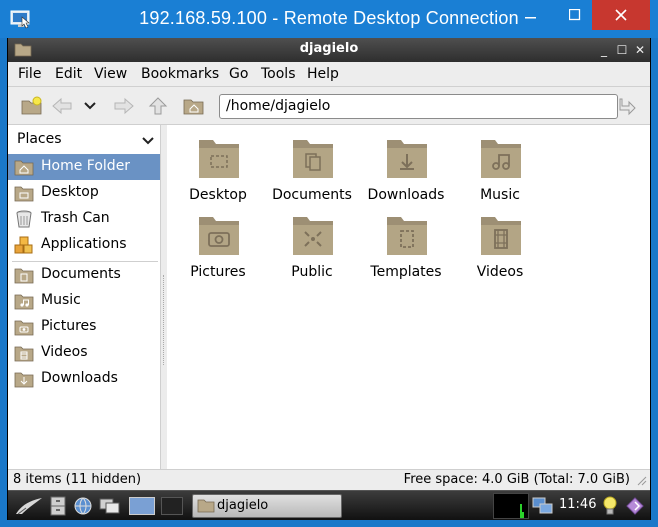 This screenshot has width=658, height=527. Describe the element at coordinates (24, 194) in the screenshot. I see `desktop-icon` at that location.